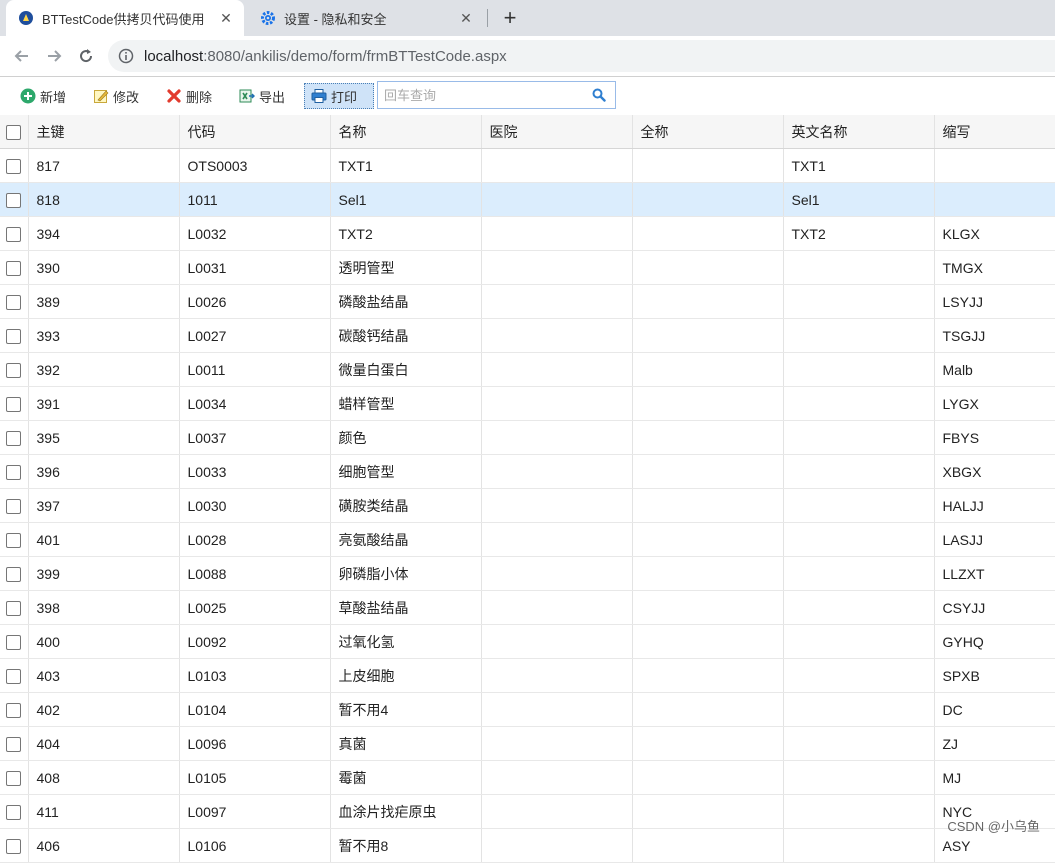 The image size is (1055, 863). I want to click on table-row: 392 L0011 微量白蛋白 Malb, so click(527, 369).